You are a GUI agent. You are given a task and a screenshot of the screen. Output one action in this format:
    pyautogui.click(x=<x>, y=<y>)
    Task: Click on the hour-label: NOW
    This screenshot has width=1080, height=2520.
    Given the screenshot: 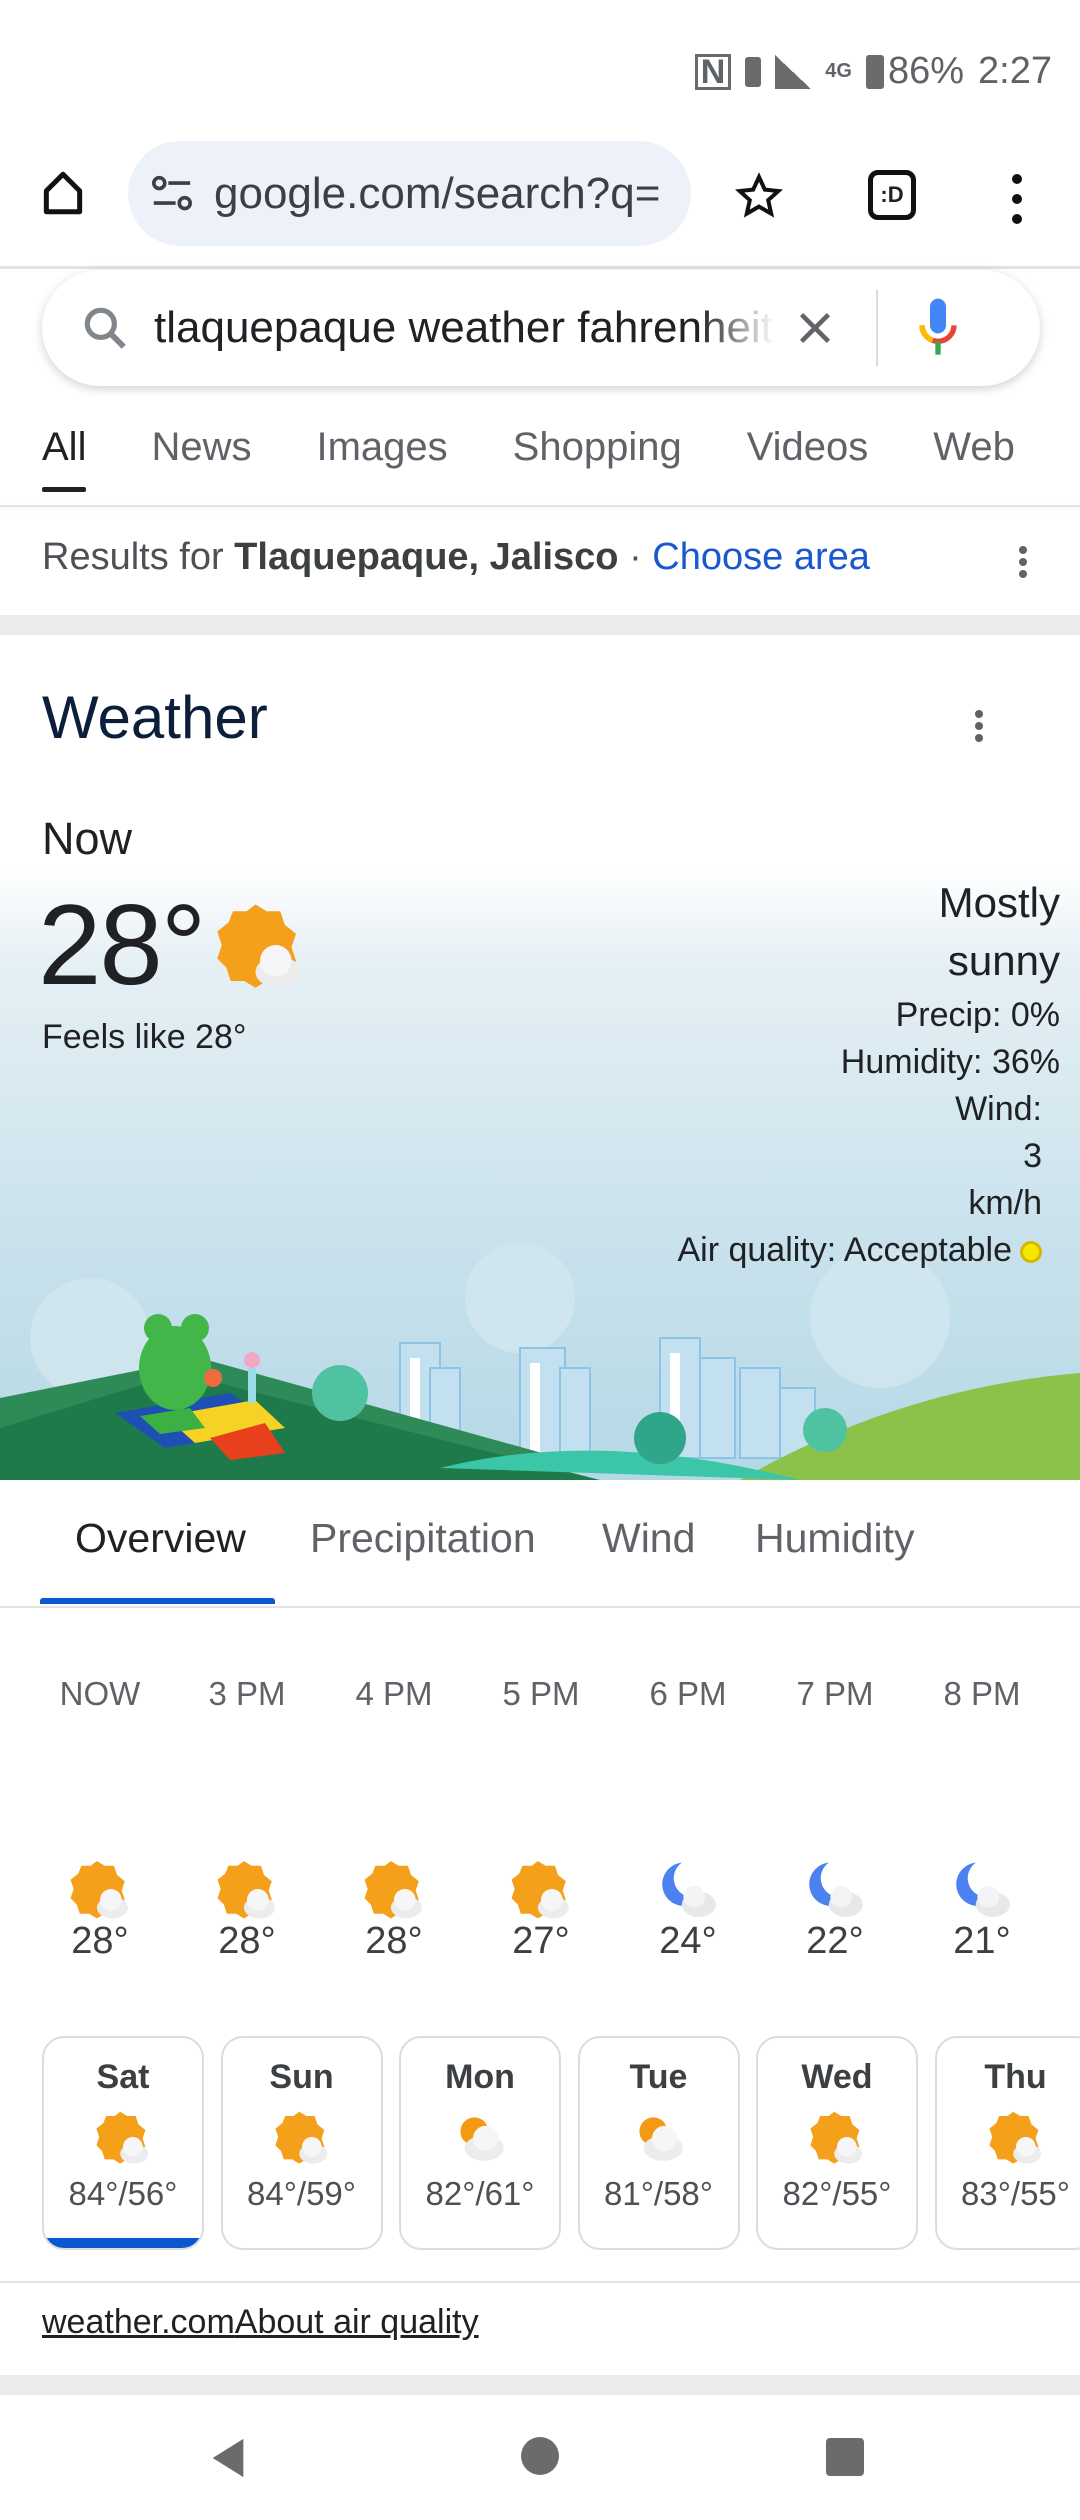 What is the action you would take?
    pyautogui.click(x=100, y=1693)
    